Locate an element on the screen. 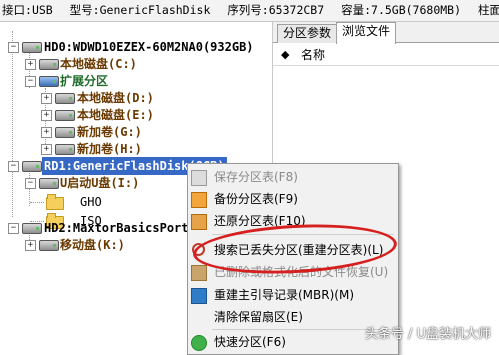  mbr-icon is located at coordinates (199, 296).